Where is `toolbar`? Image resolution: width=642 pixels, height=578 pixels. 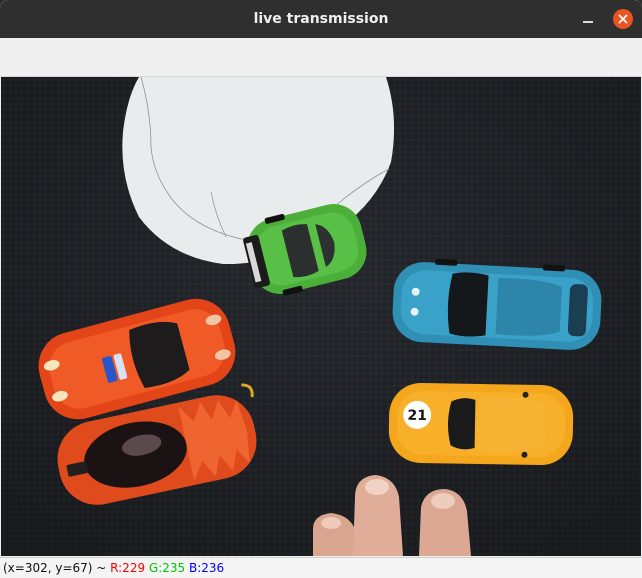 toolbar is located at coordinates (321, 57).